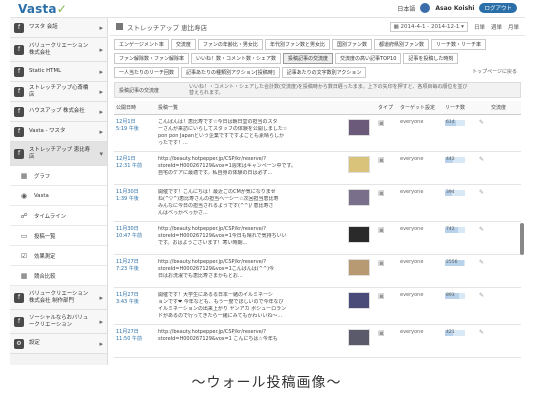  What do you see at coordinates (58, 344) in the screenshot?
I see `sidebar-item: ⚙ 設定 ▸` at bounding box center [58, 344].